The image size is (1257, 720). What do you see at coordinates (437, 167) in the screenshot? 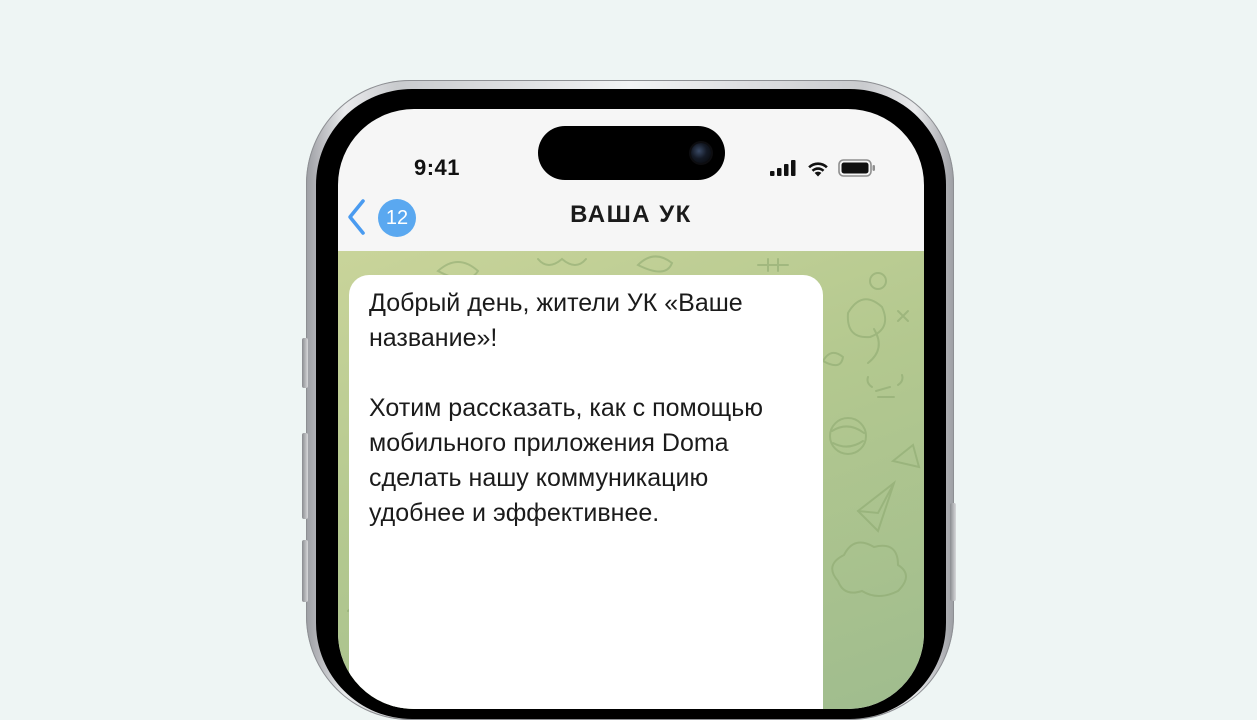
I see `status-time: 9:41` at bounding box center [437, 167].